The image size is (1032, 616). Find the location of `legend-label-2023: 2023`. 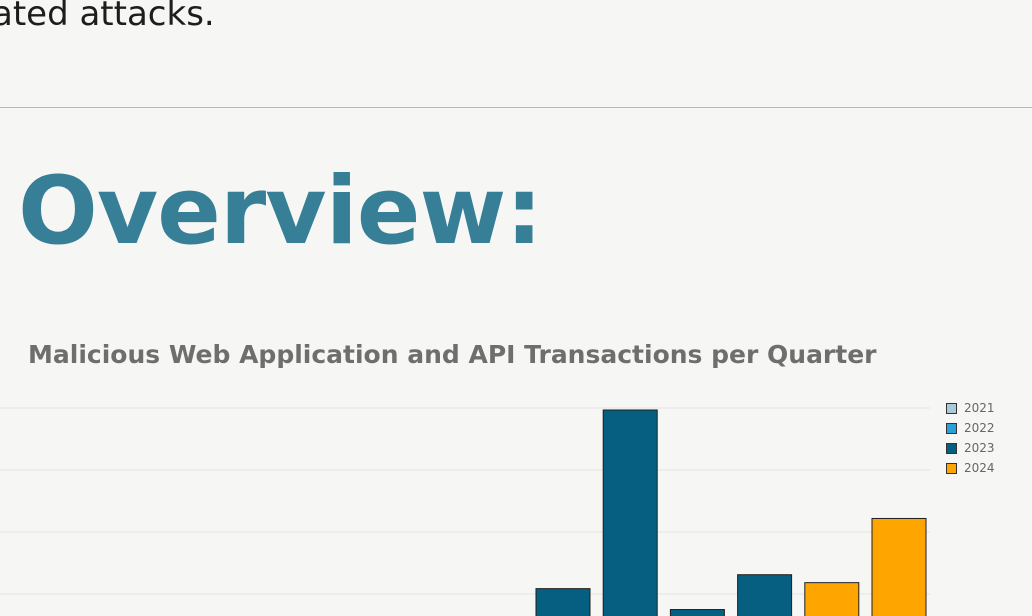

legend-label-2023: 2023 is located at coordinates (979, 448).